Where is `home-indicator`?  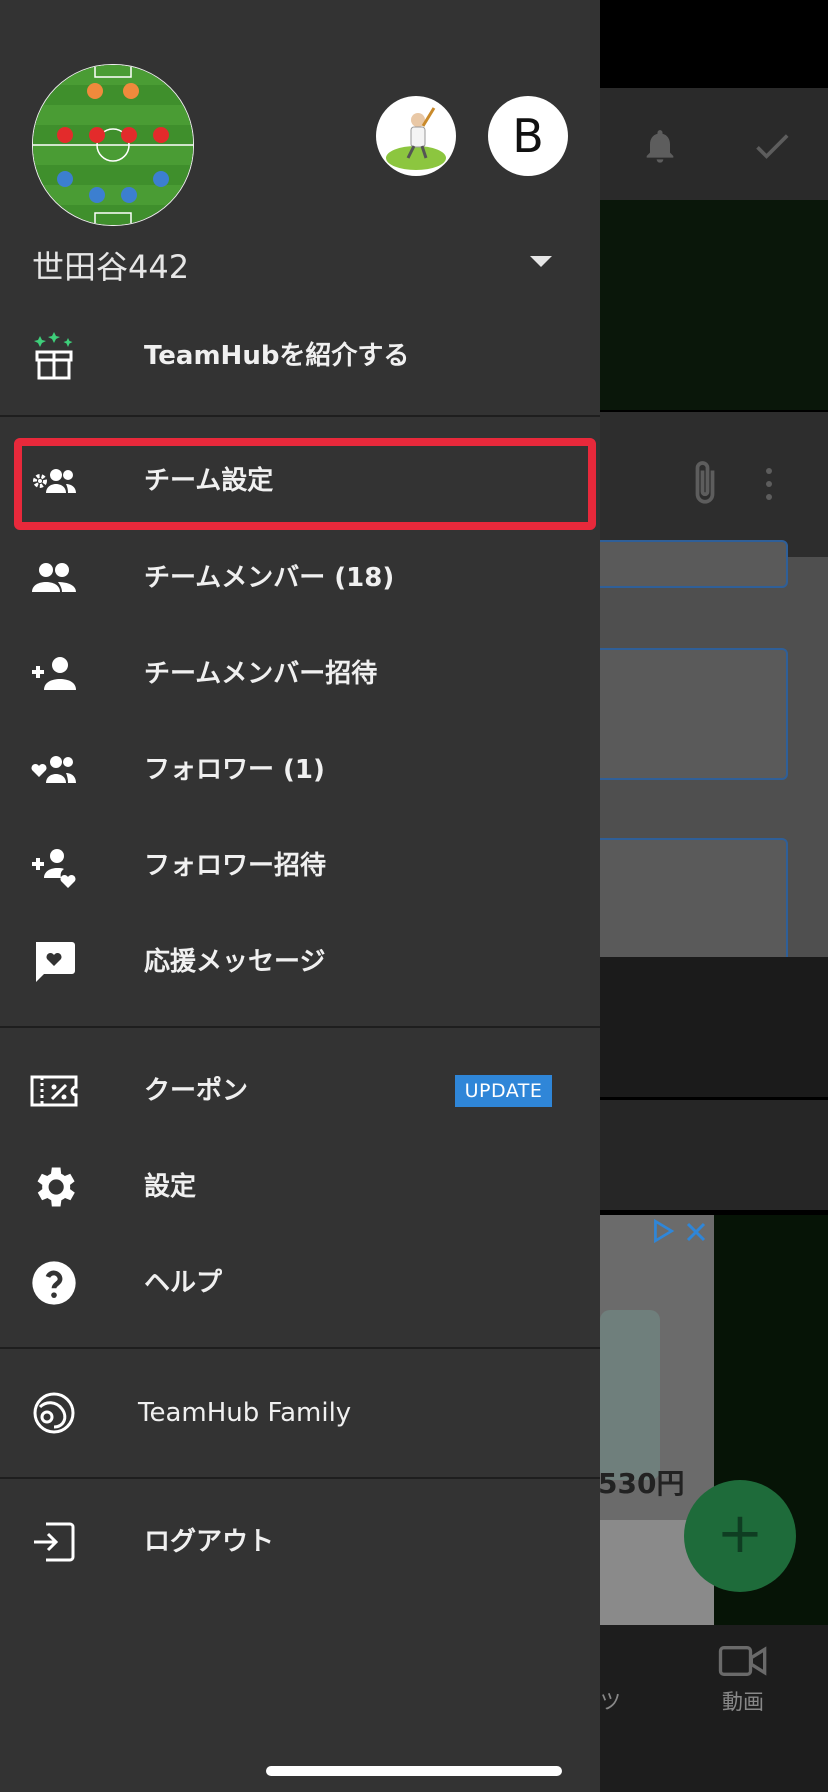
home-indicator is located at coordinates (414, 1771).